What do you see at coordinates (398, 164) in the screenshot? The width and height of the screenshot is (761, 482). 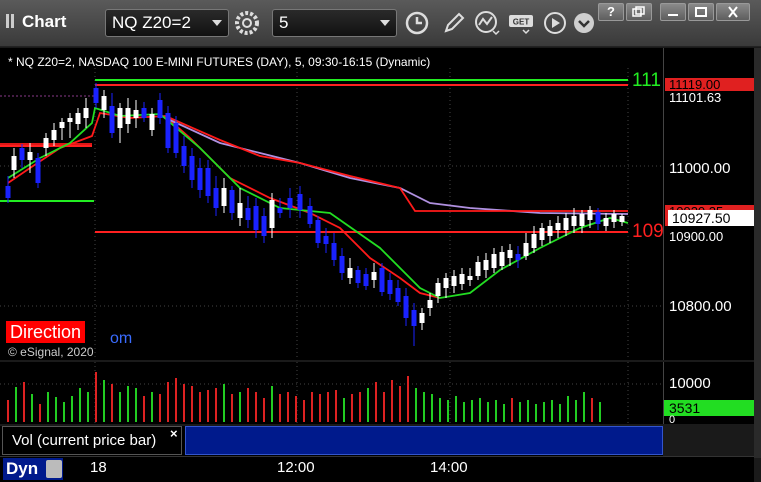 I see `red-ma-slow` at bounding box center [398, 164].